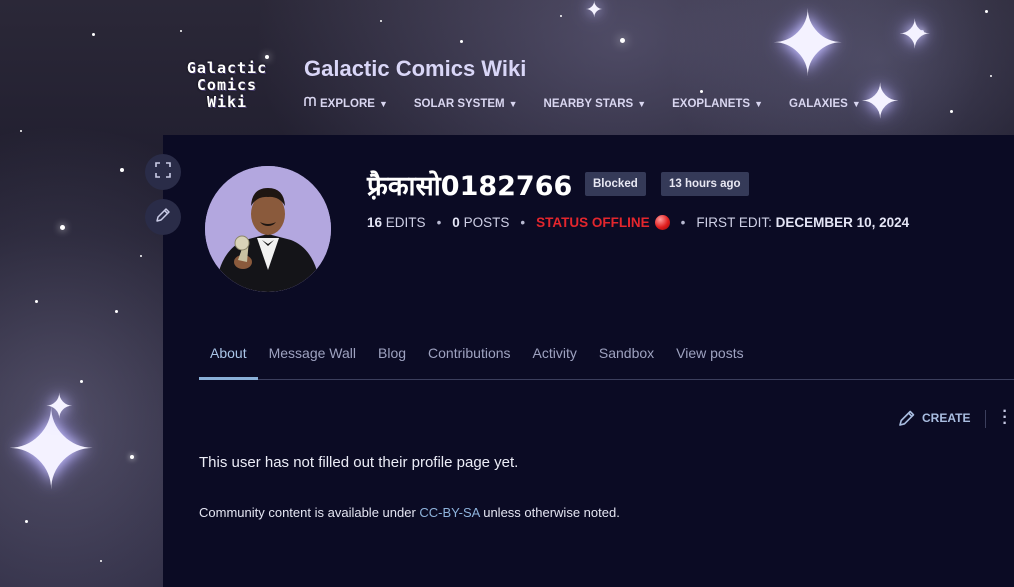  I want to click on avatar-portrait, so click(268, 229).